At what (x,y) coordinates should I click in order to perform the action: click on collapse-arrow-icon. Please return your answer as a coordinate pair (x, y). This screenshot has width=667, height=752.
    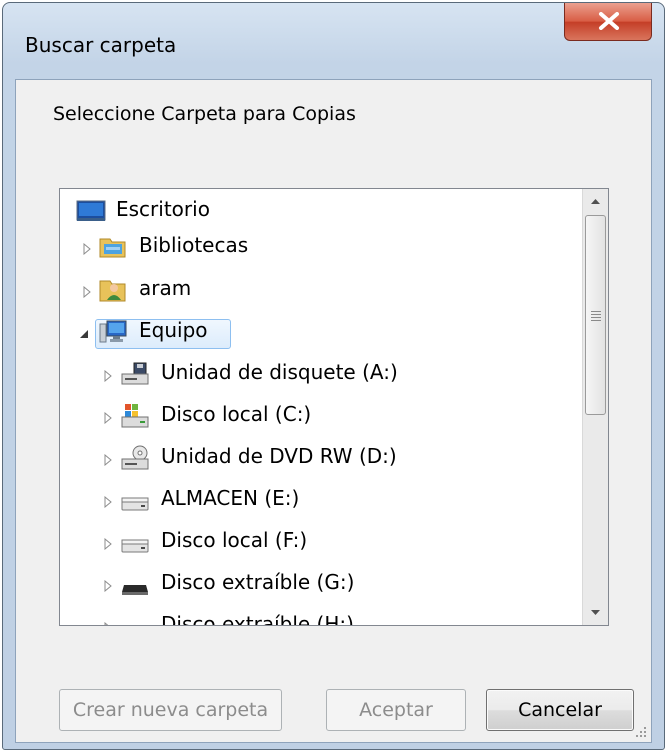
    Looking at the image, I should click on (84, 331).